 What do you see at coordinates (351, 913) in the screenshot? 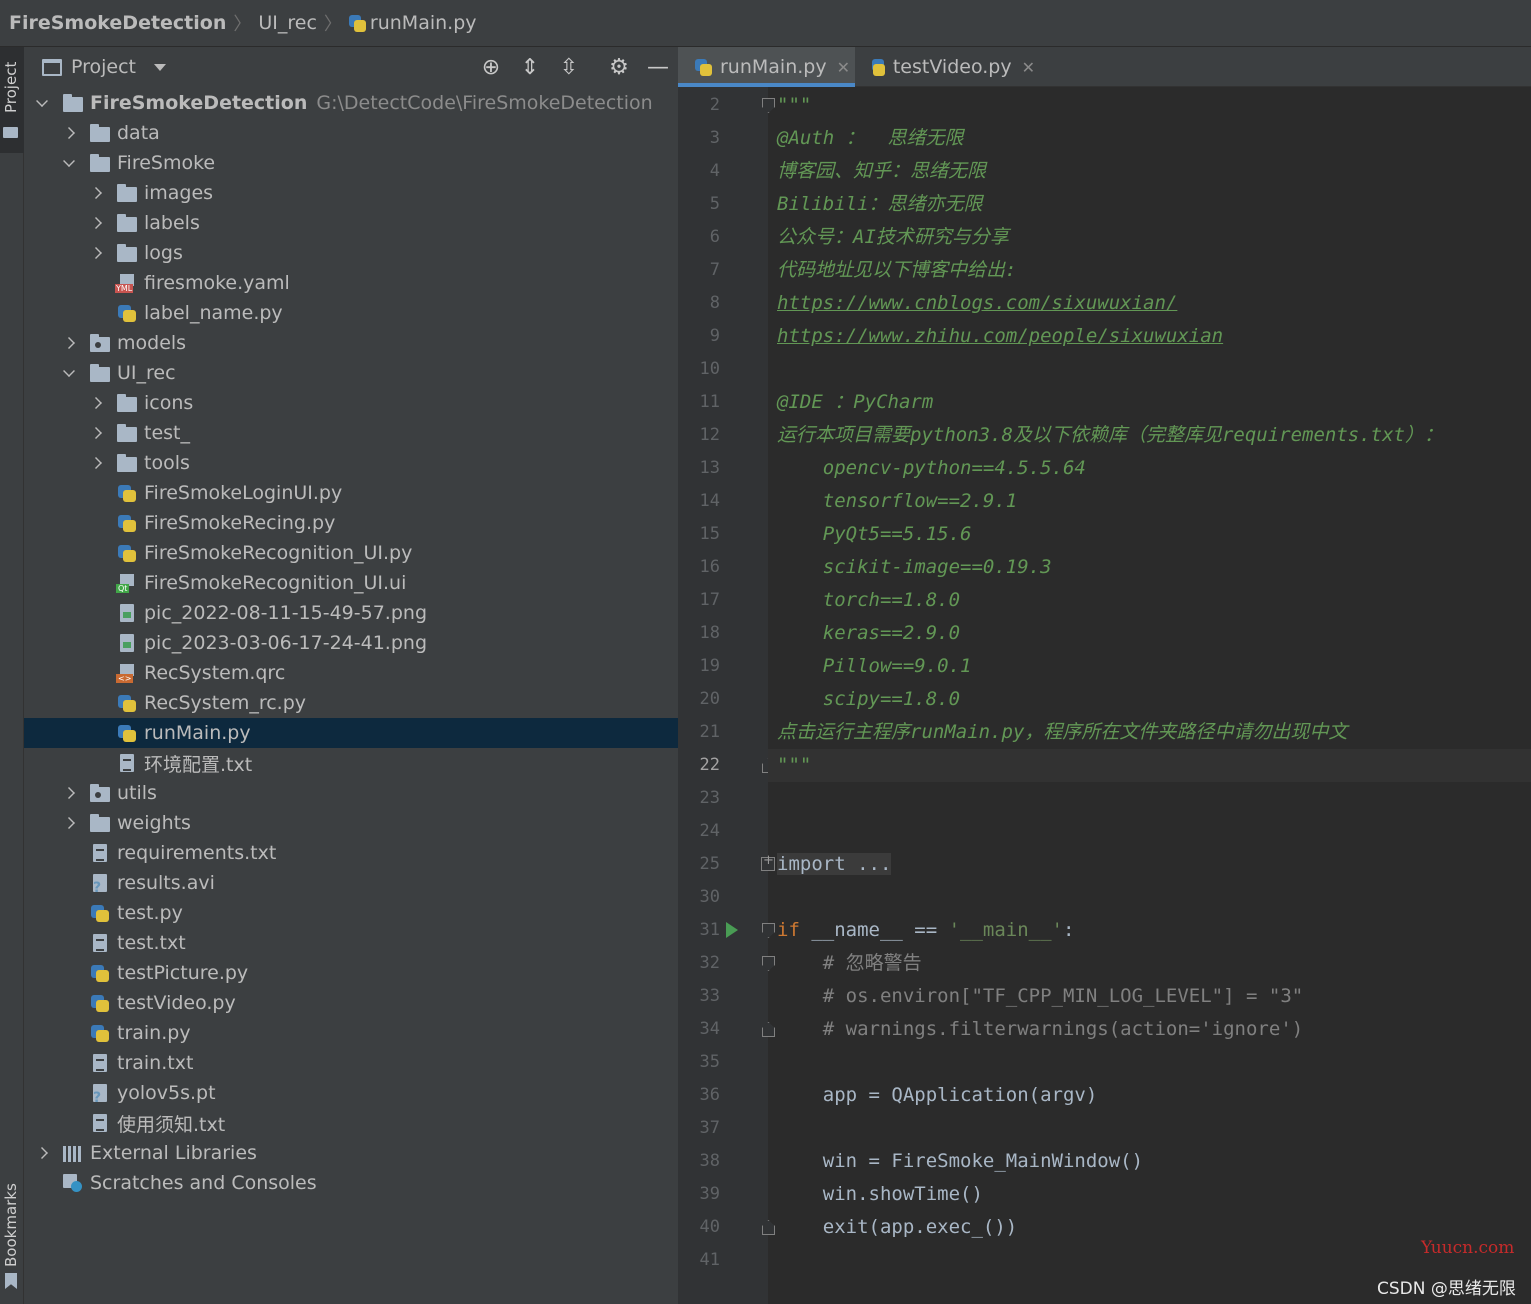
I see `tree-item: test.py` at bounding box center [351, 913].